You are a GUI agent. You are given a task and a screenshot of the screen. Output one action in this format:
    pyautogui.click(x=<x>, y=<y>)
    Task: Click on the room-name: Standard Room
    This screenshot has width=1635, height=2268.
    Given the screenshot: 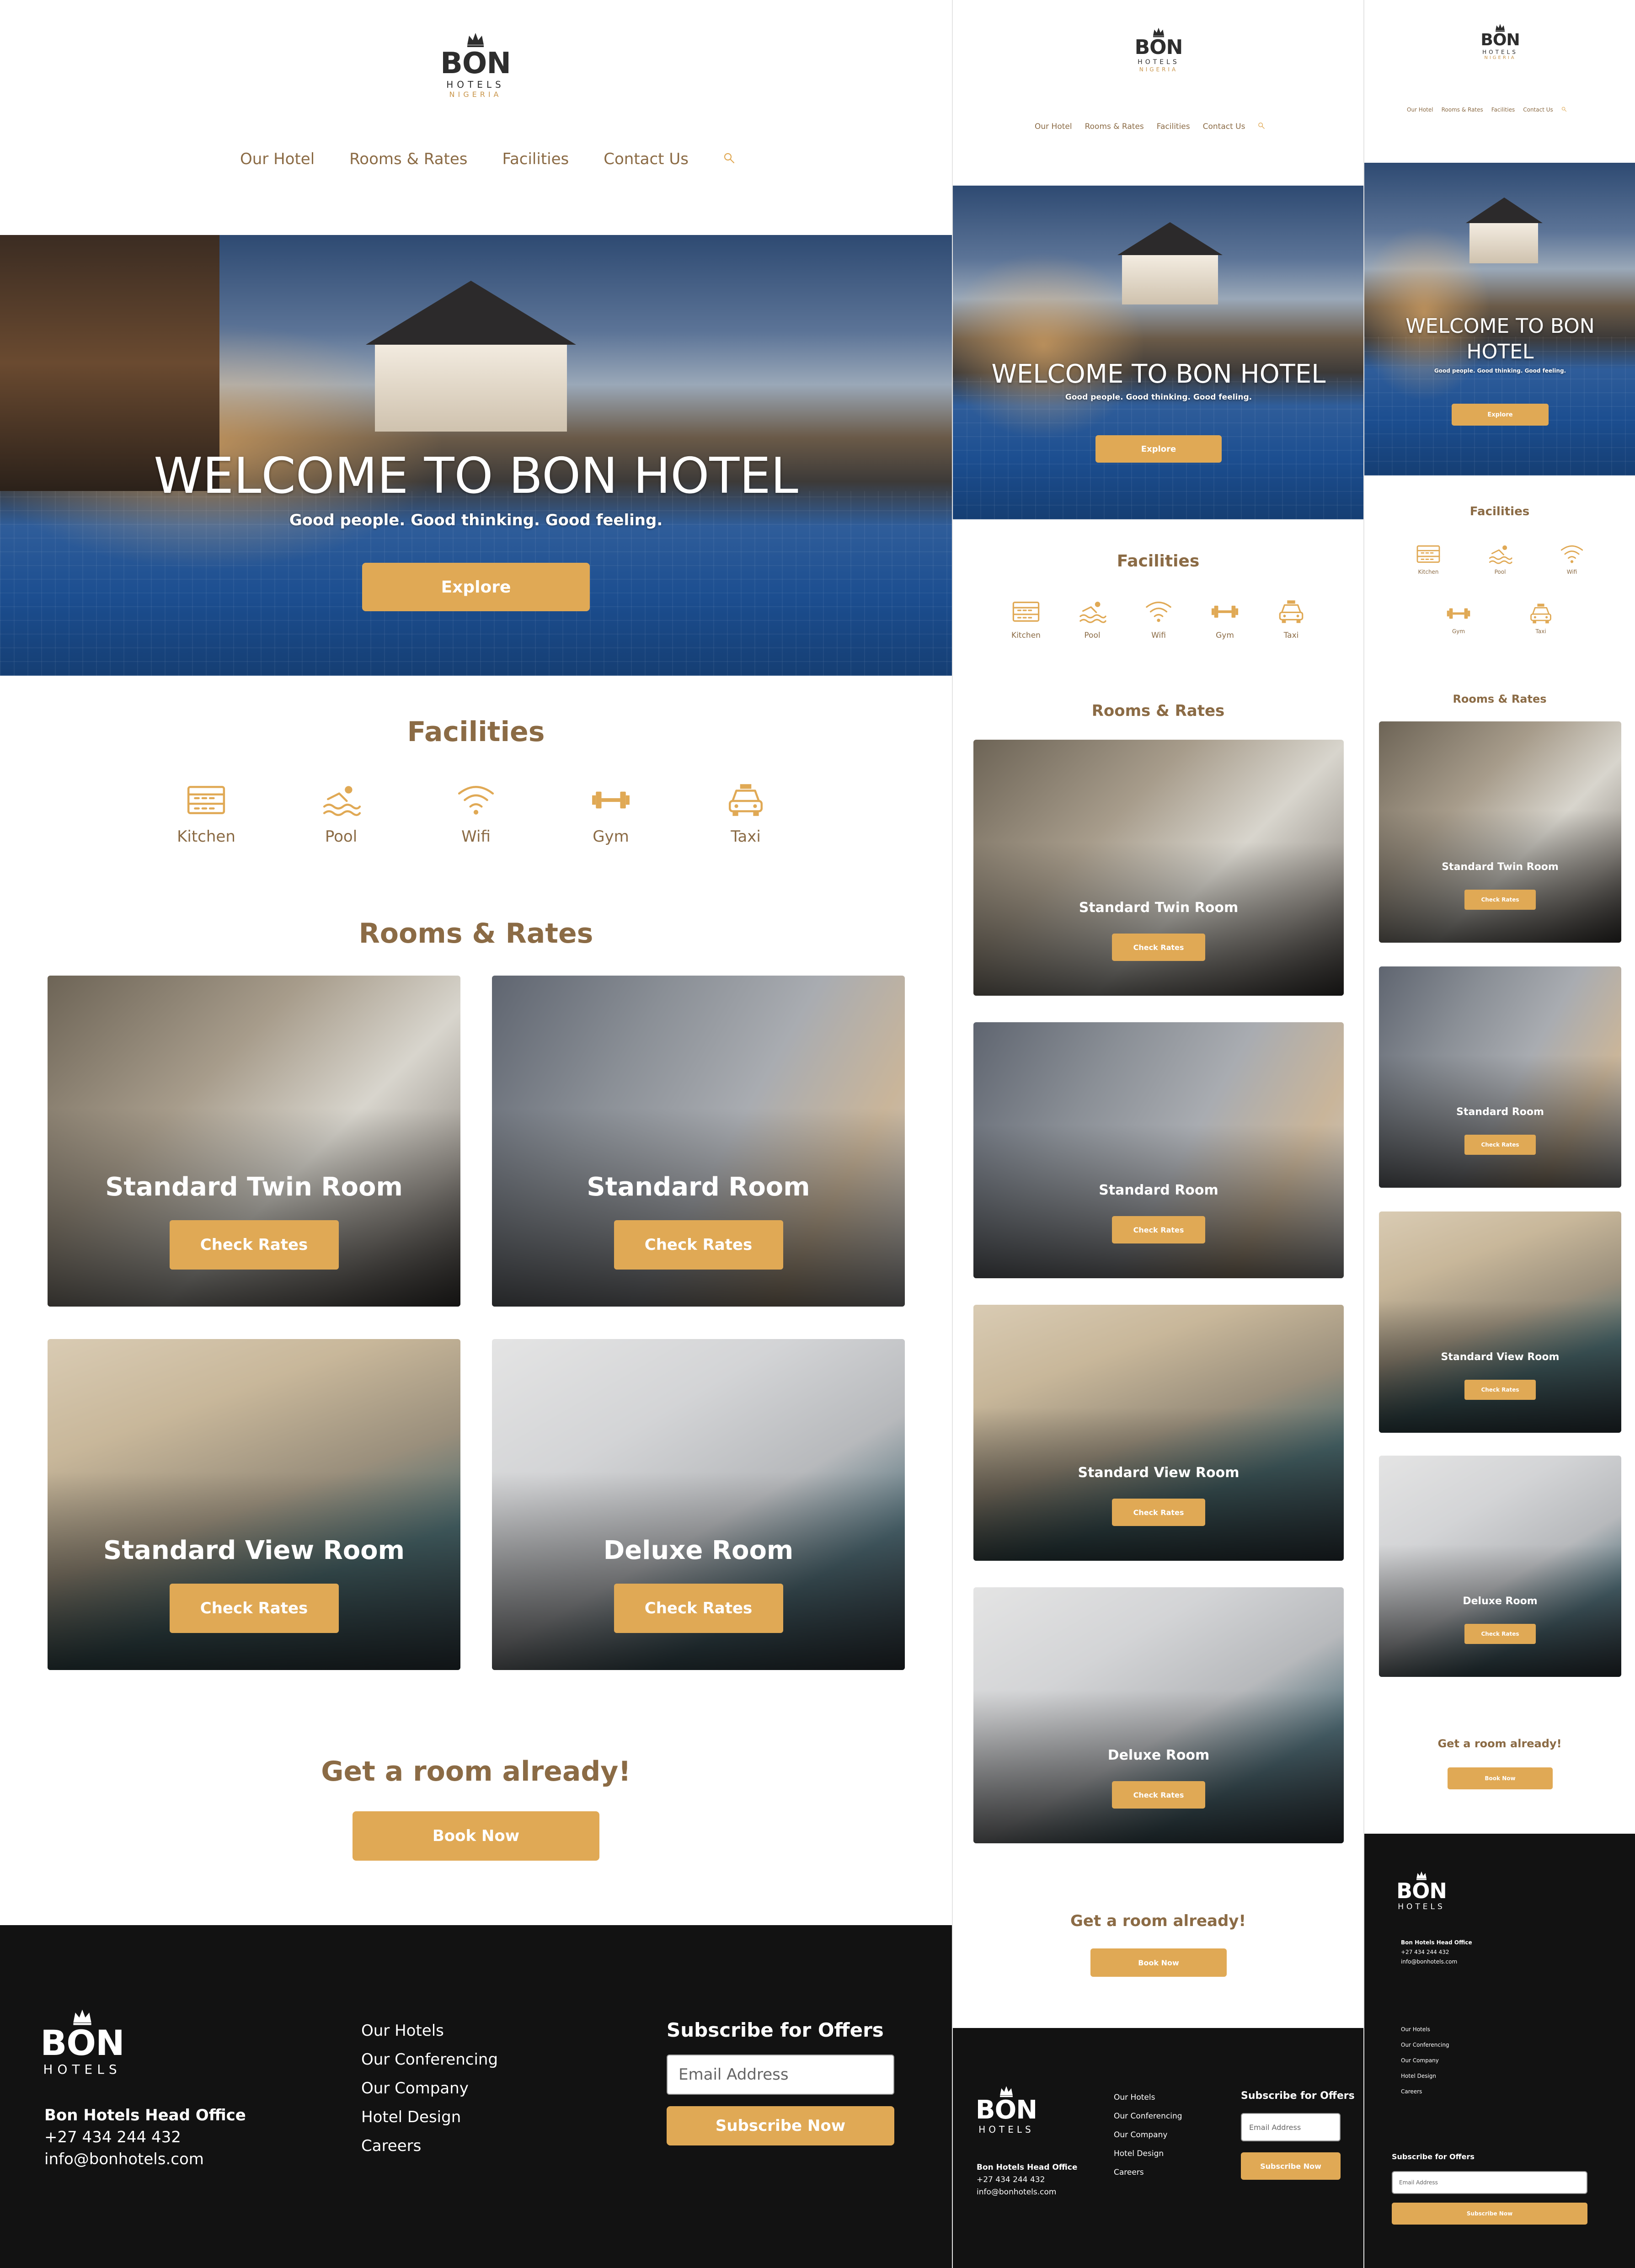 What is the action you would take?
    pyautogui.click(x=699, y=1187)
    